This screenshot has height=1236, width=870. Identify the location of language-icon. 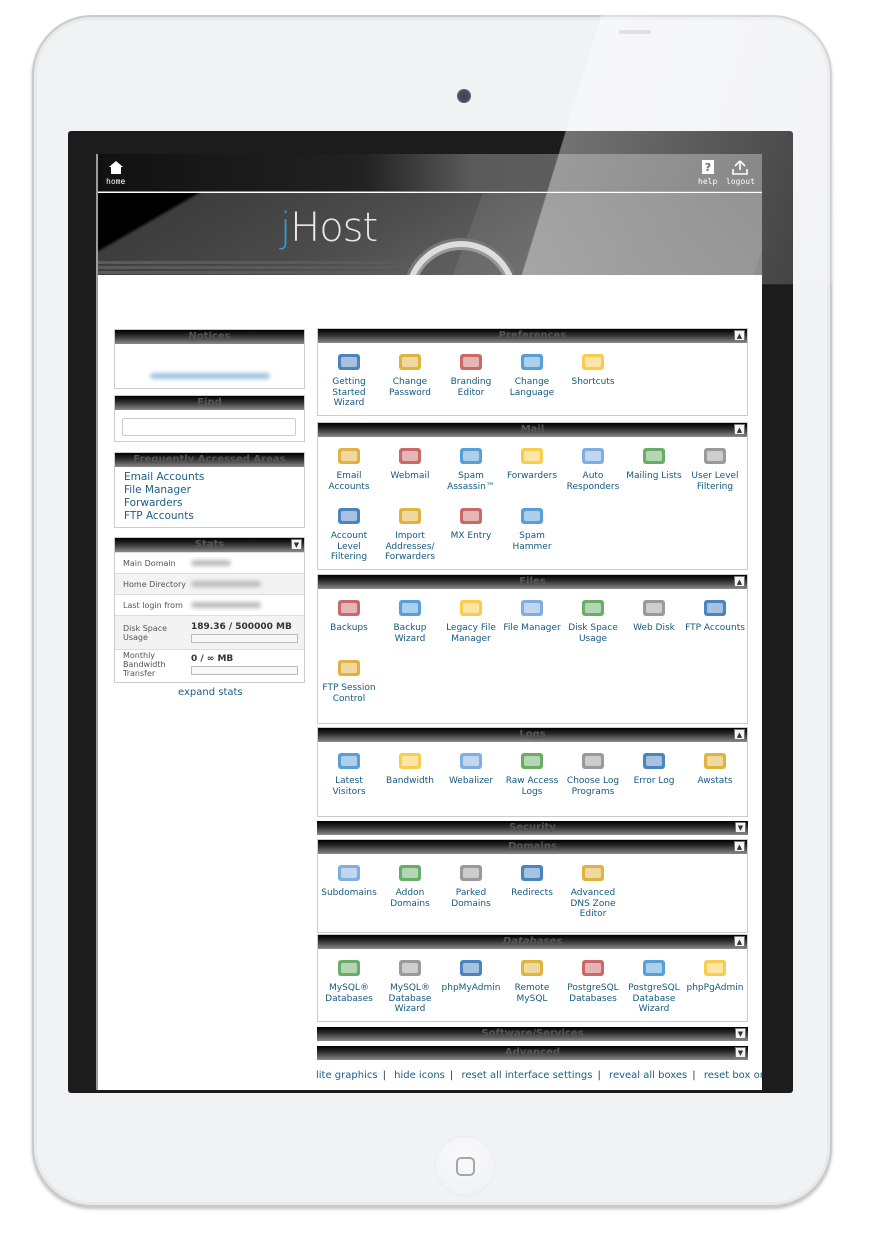
(532, 362).